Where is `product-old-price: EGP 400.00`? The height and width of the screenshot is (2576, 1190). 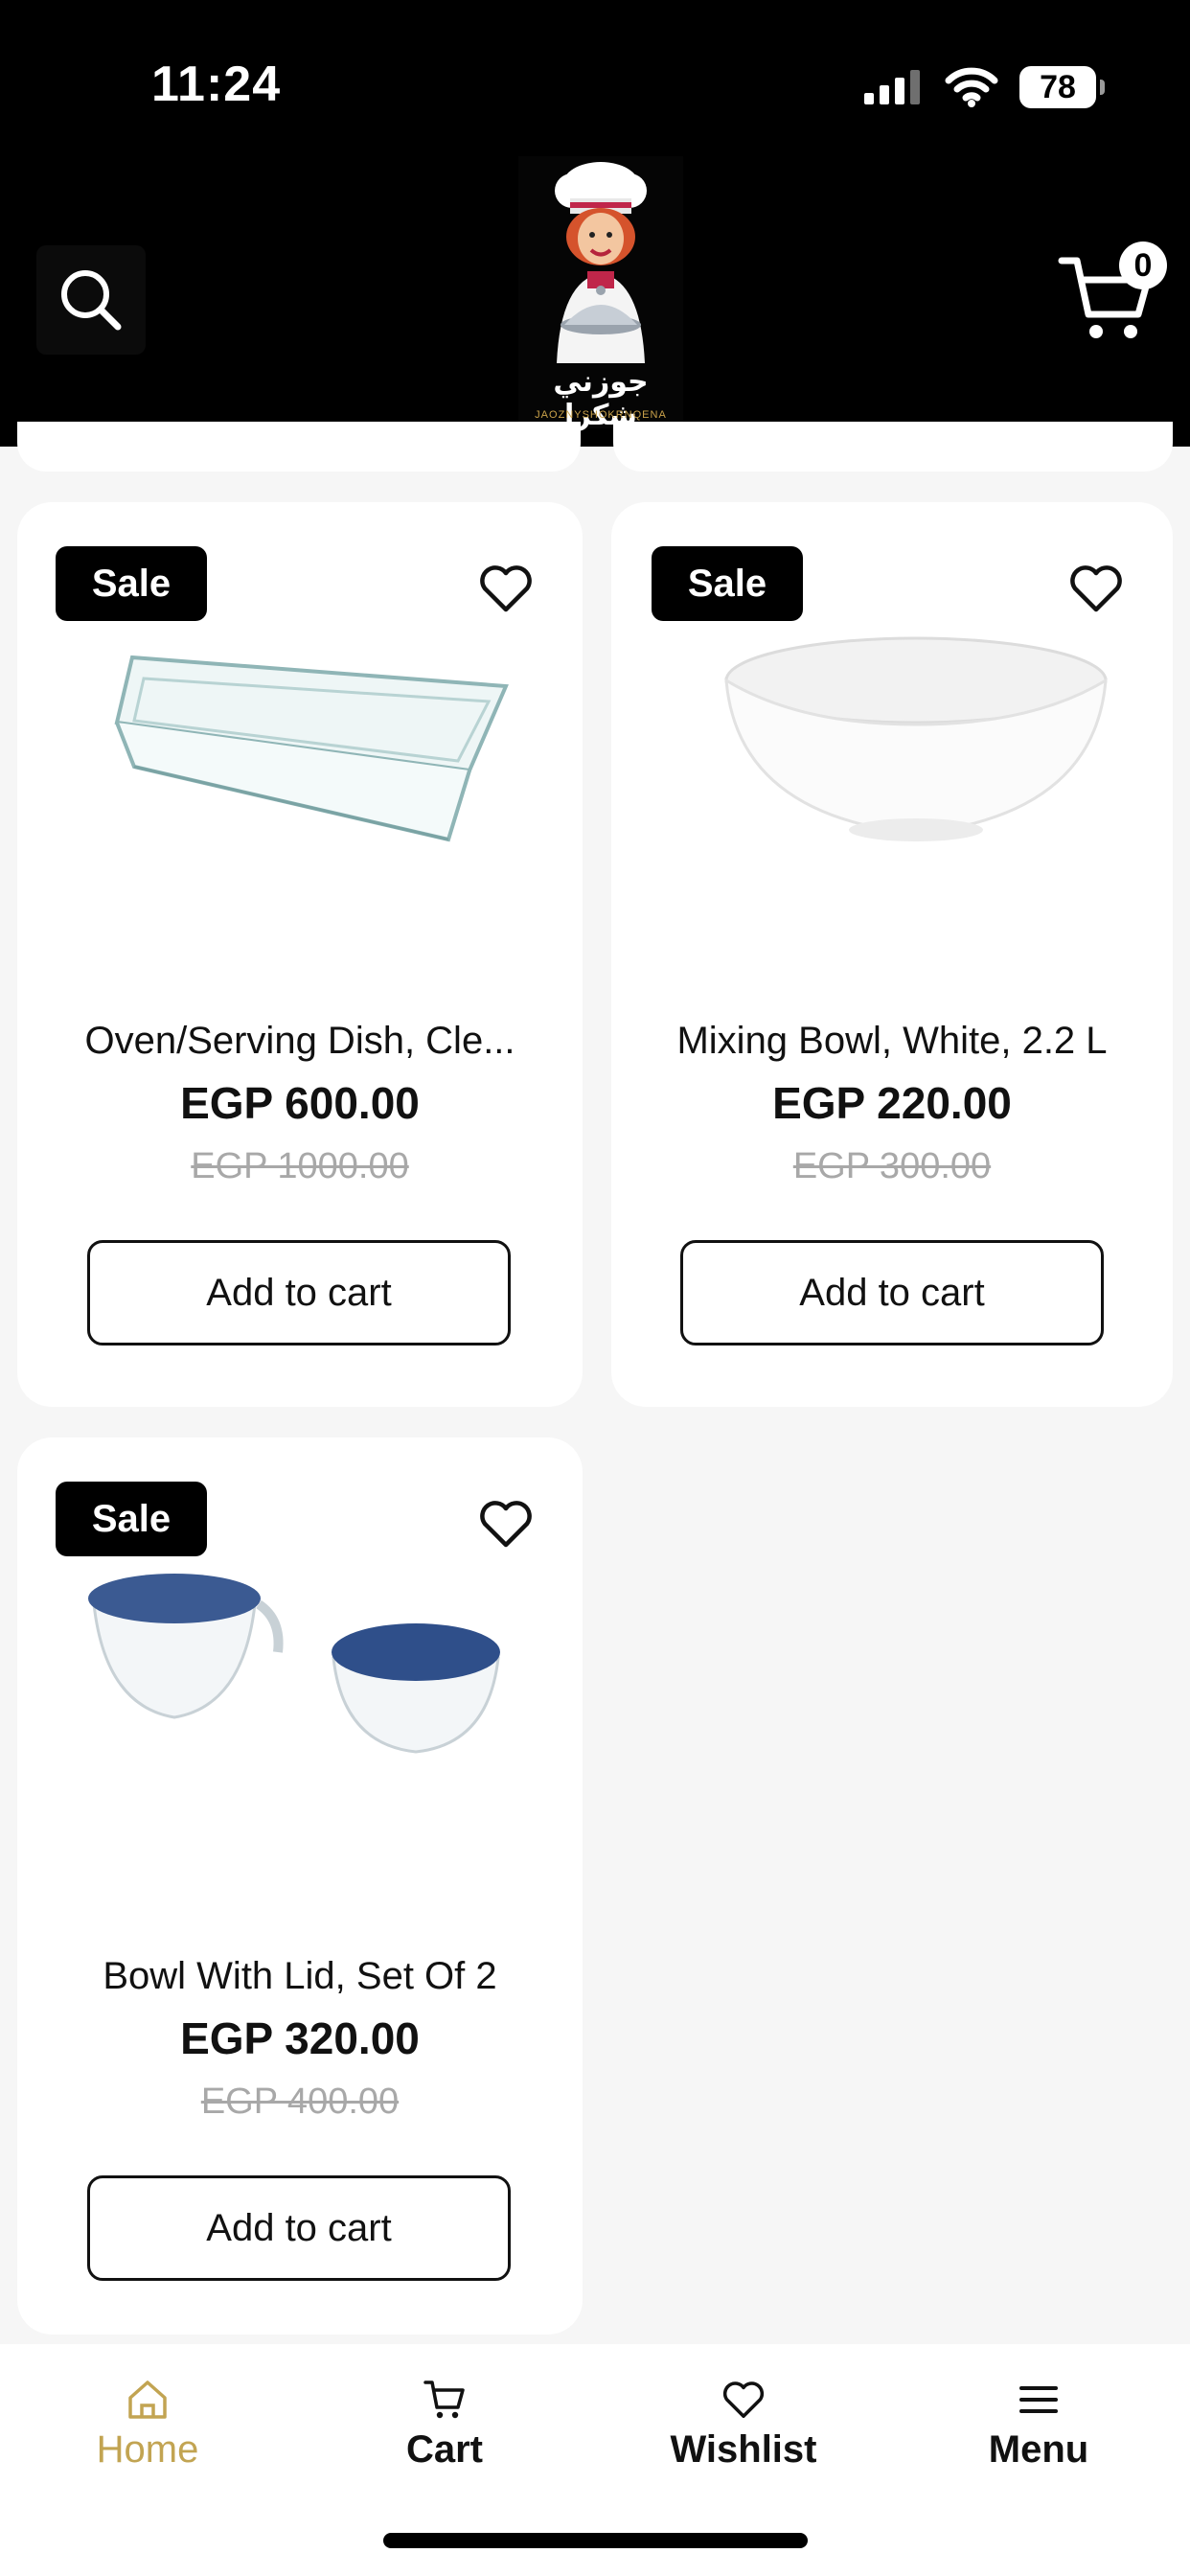
product-old-price: EGP 400.00 is located at coordinates (300, 2102).